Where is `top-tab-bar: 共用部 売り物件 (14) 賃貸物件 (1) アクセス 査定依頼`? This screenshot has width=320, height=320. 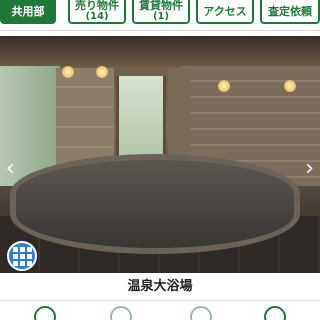 top-tab-bar: 共用部 売り物件 (14) 賃貸物件 (1) アクセス 査定依頼 is located at coordinates (160, 15).